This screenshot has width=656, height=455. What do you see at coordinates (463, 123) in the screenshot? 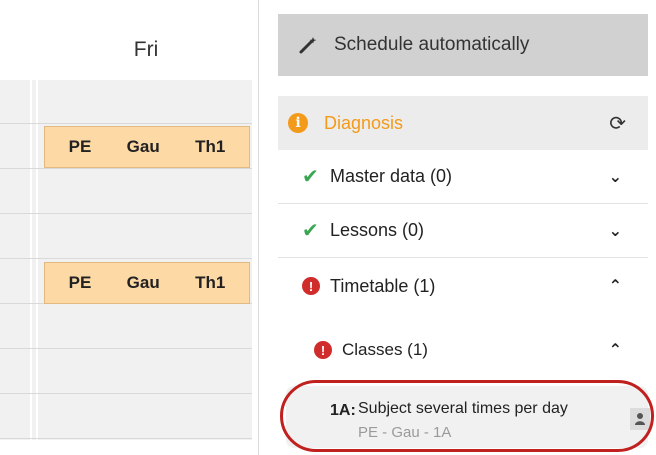
I see `diagnosis-header: i Diagnosis ⟳` at bounding box center [463, 123].